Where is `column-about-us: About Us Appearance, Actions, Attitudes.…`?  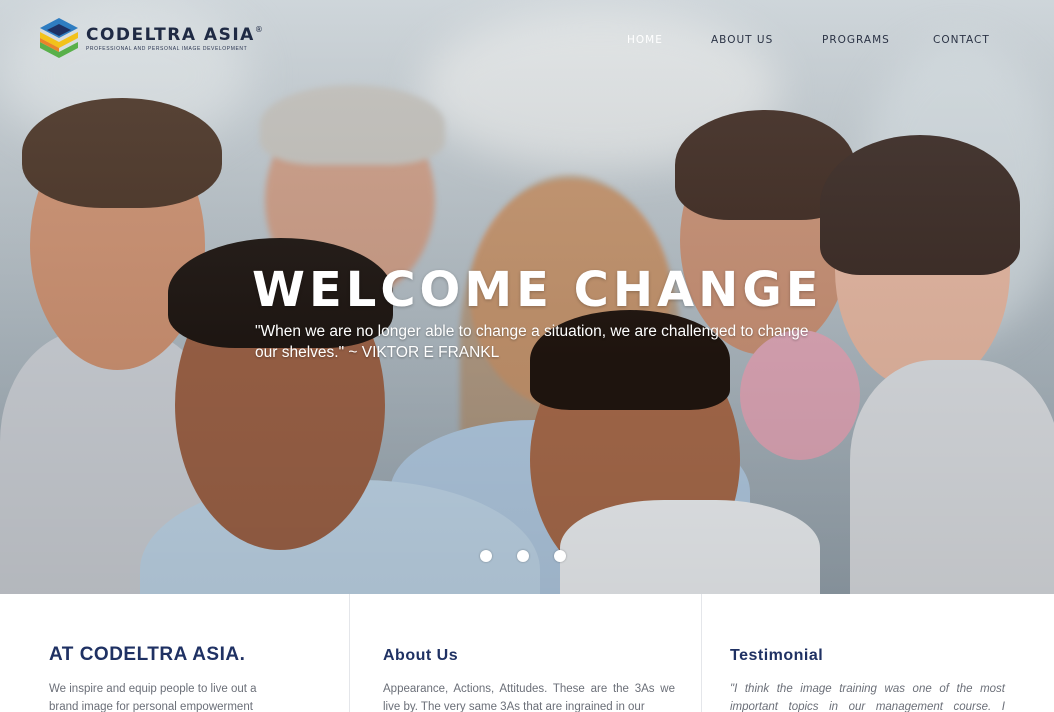 column-about-us: About Us Appearance, Actions, Attitudes.… is located at coordinates (529, 653).